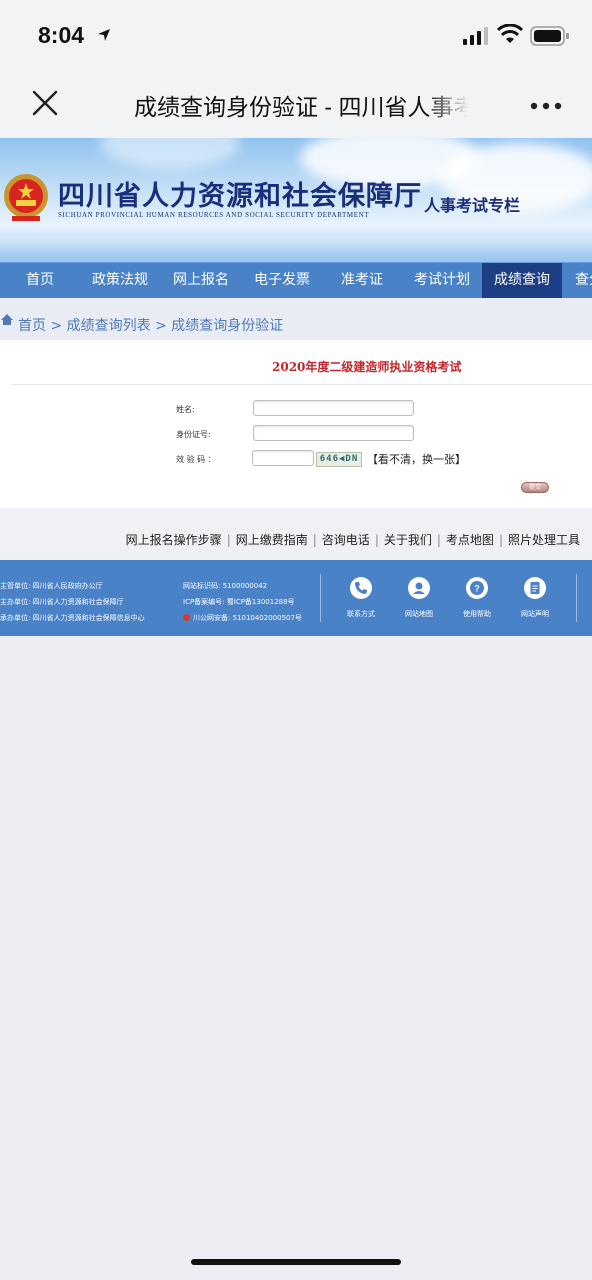 The height and width of the screenshot is (1280, 592). I want to click on sponsor-text: 主管单位: 四川省人民政府办公厅, so click(51, 586).